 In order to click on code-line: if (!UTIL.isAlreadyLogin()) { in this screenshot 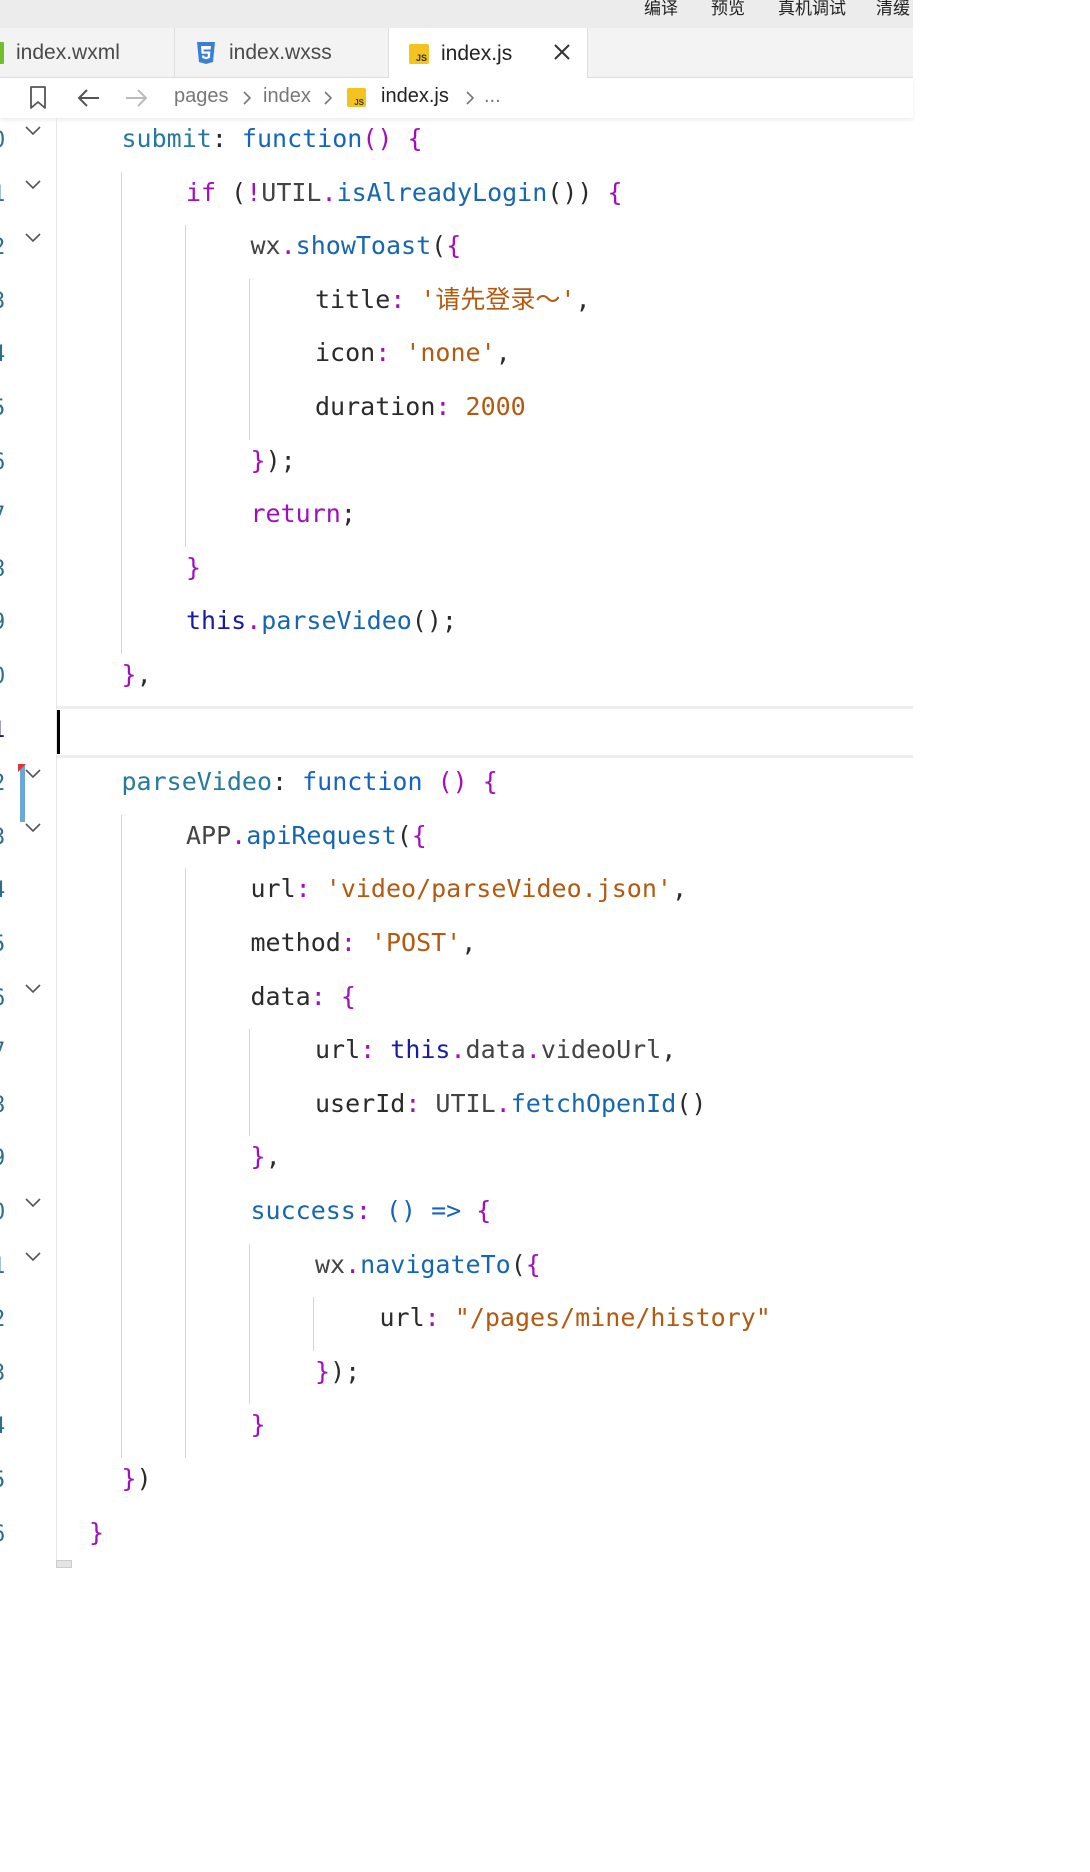, I will do `click(404, 198)`.